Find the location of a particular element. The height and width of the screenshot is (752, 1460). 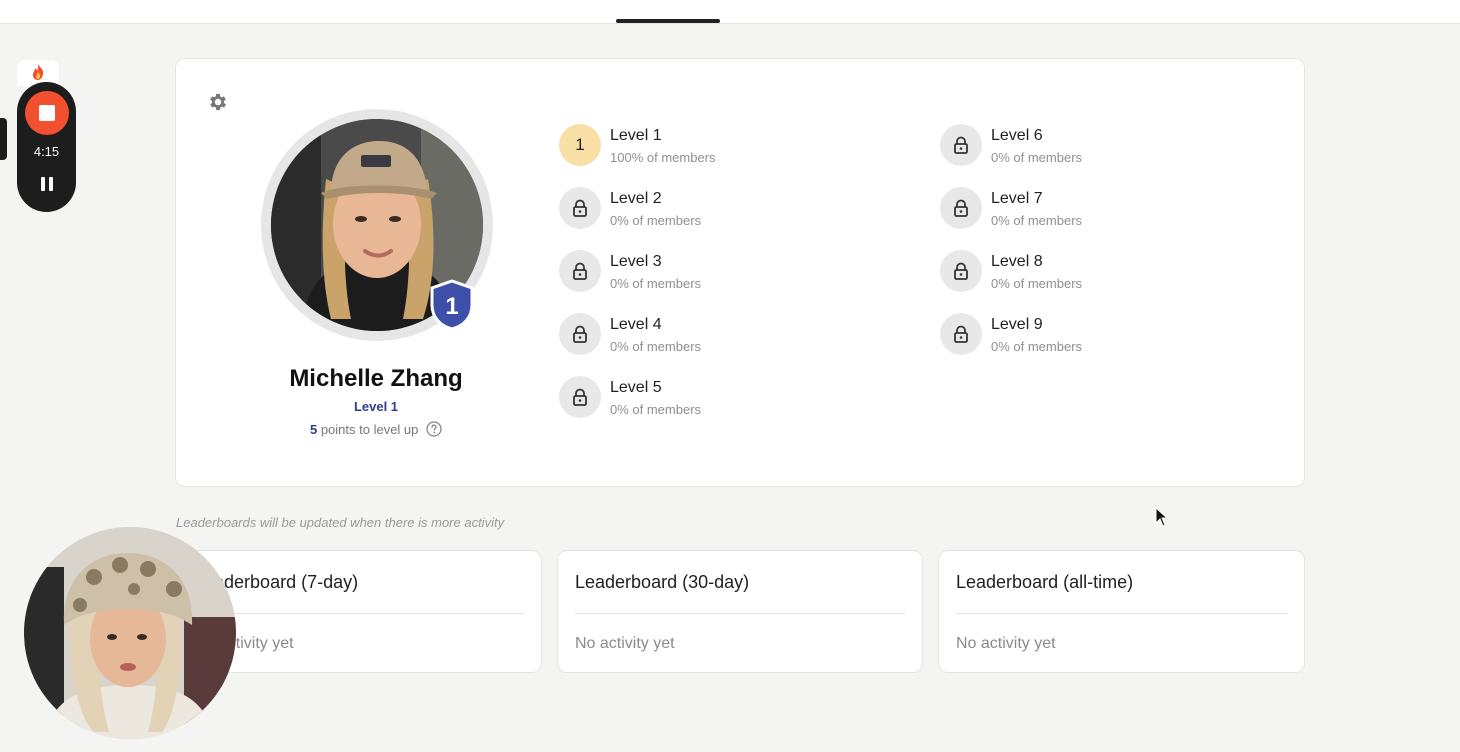

level-name: Level 3 is located at coordinates (636, 261).